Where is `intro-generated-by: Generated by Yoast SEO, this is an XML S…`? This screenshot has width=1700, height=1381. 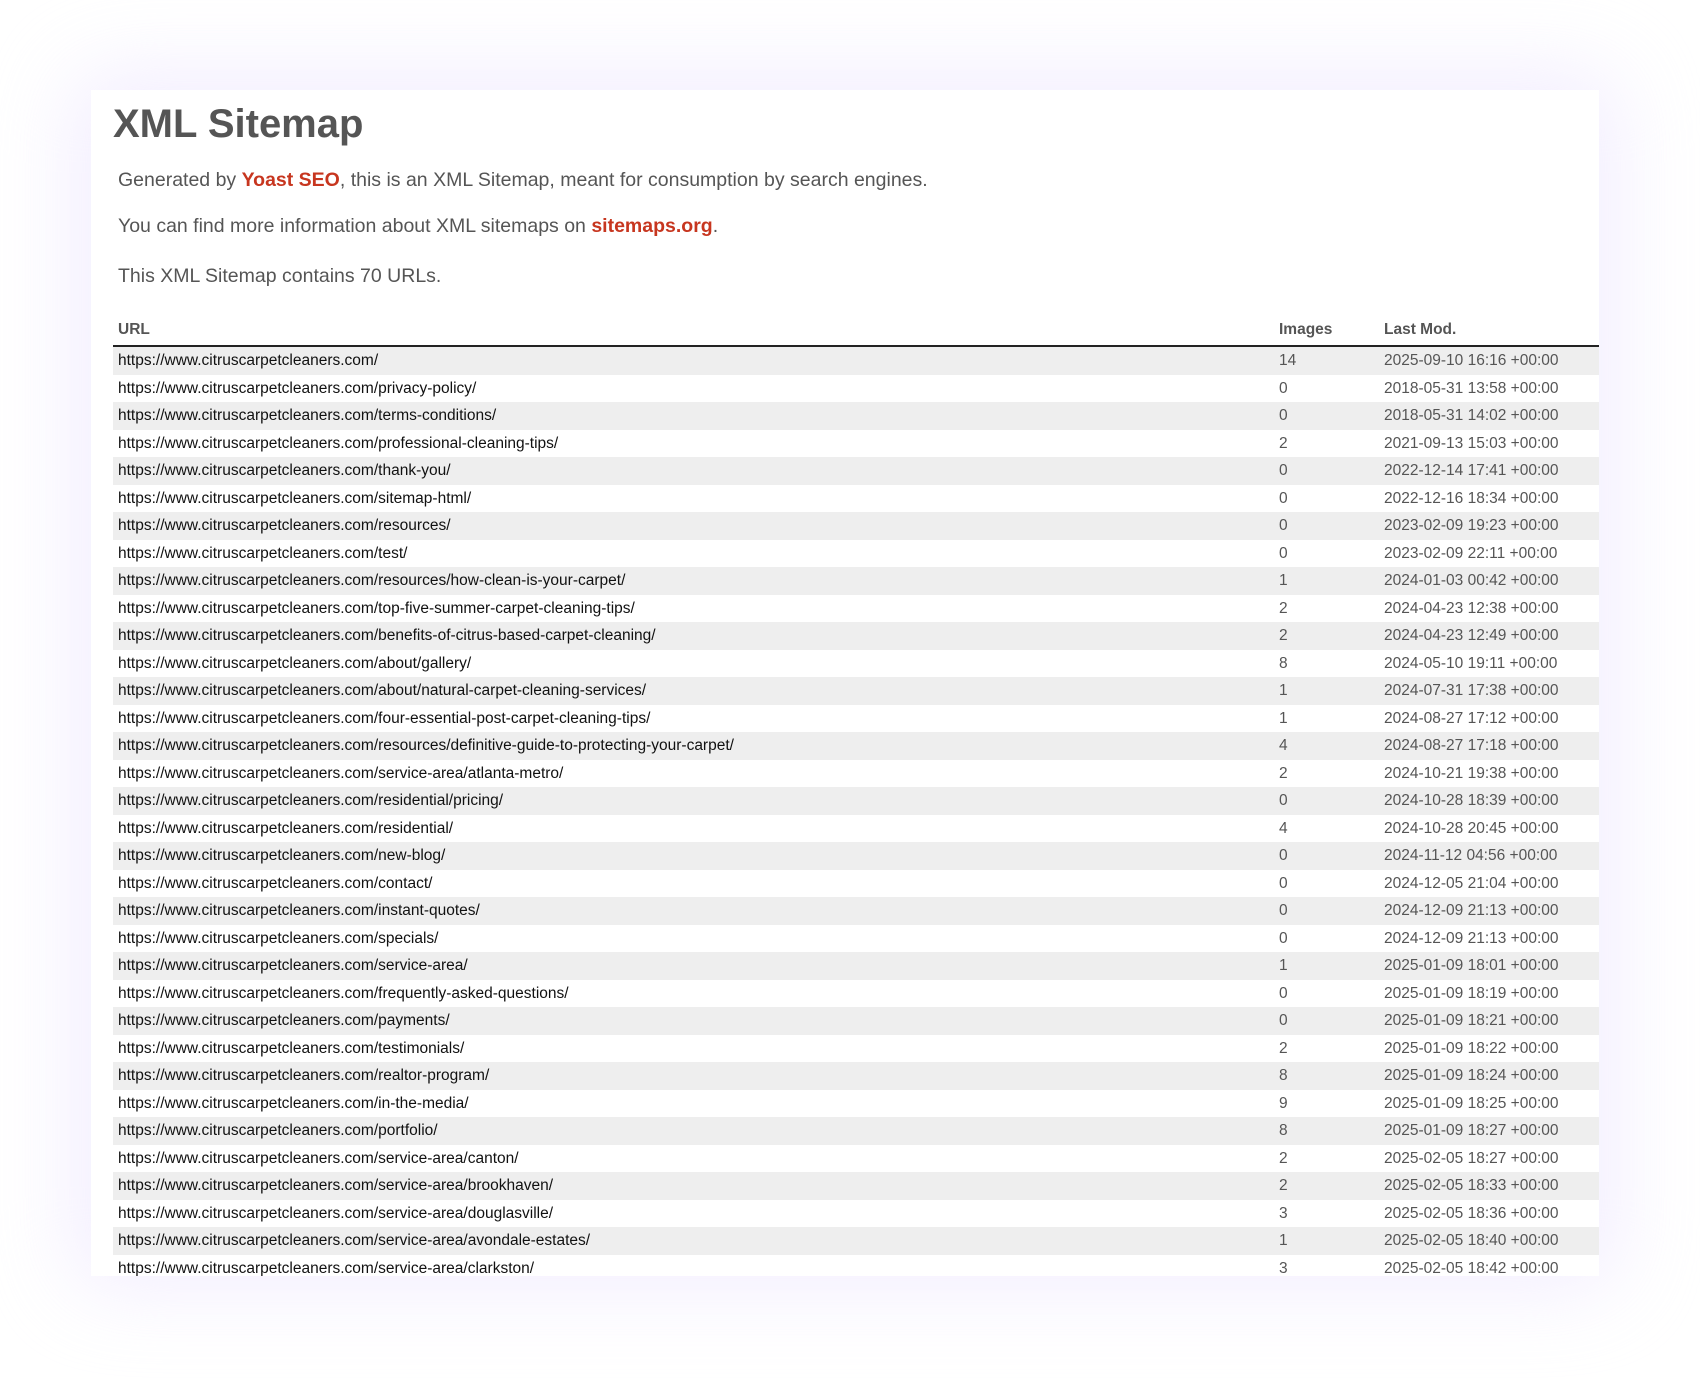
intro-generated-by: Generated by Yoast SEO, this is an XML S… is located at coordinates (523, 180).